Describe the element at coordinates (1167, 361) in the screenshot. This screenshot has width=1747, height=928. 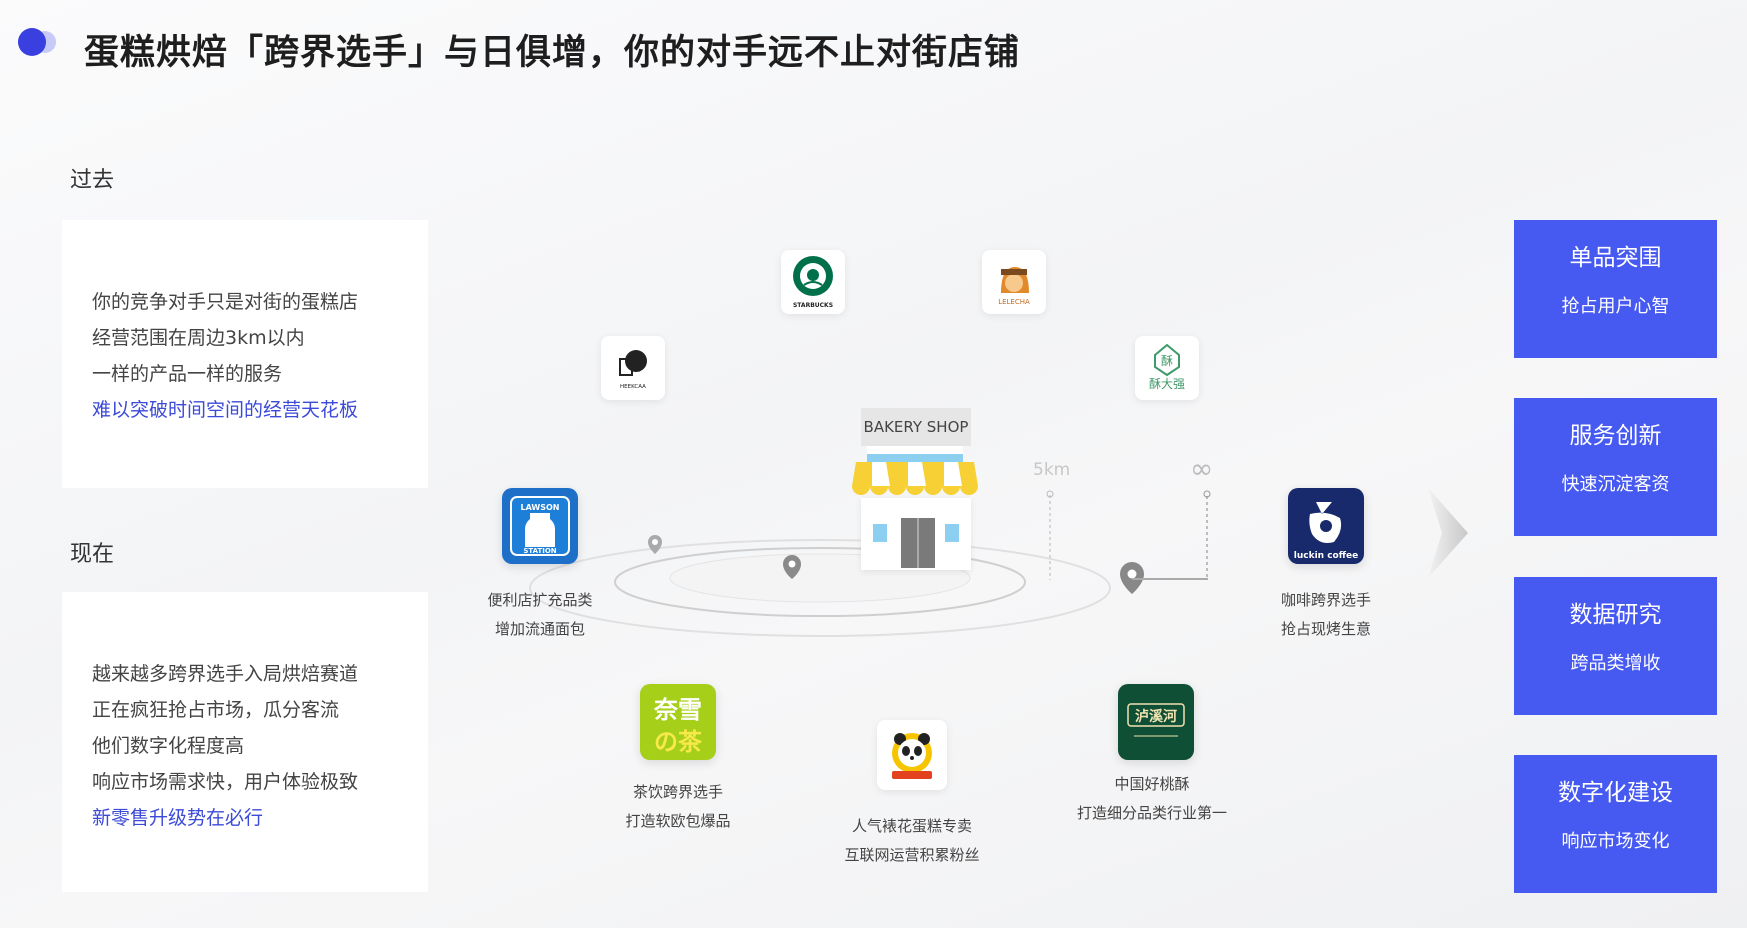
I see `svg-text: 酥` at that location.